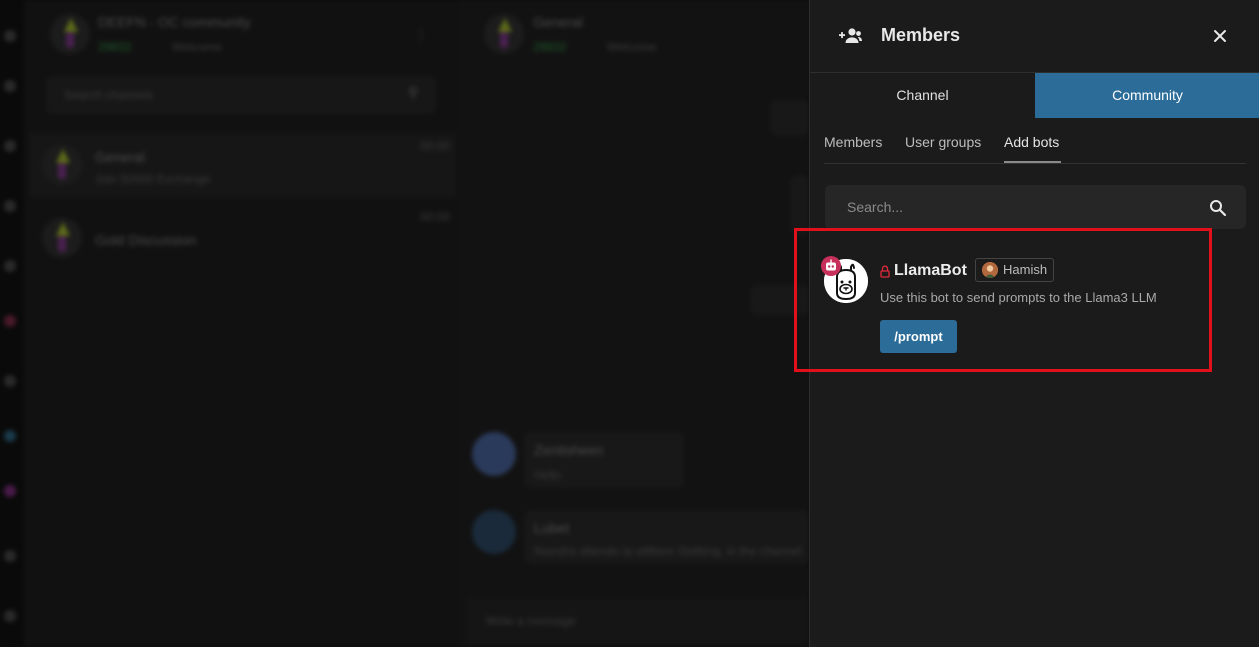  Describe the element at coordinates (421, 34) in the screenshot. I see `community-menu-icon: ⋮` at that location.